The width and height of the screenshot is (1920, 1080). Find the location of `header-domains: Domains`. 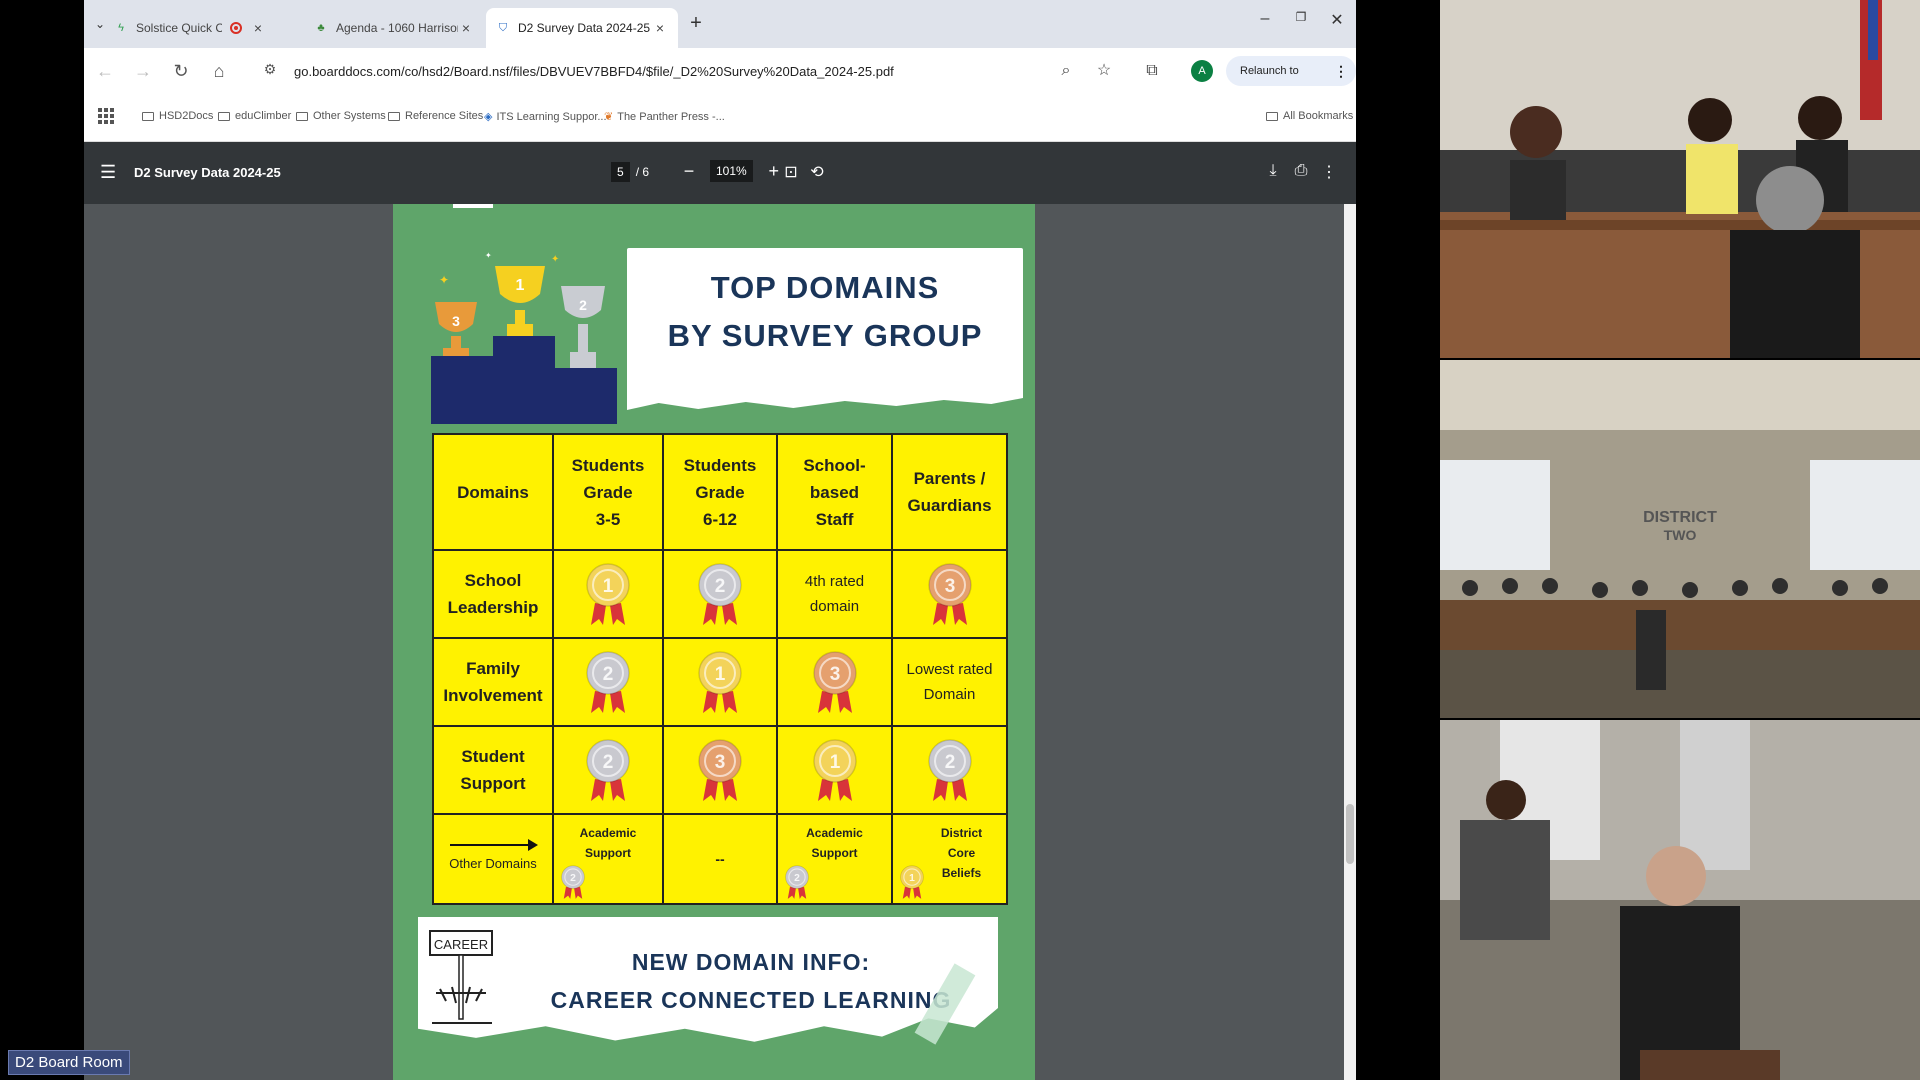

header-domains: Domains is located at coordinates (493, 492).